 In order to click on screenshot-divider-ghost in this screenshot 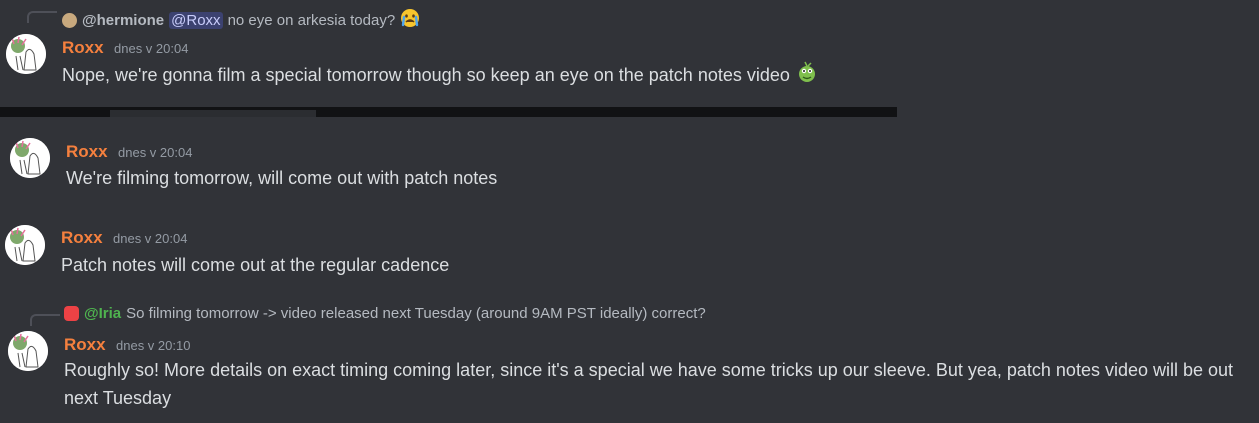, I will do `click(213, 113)`.